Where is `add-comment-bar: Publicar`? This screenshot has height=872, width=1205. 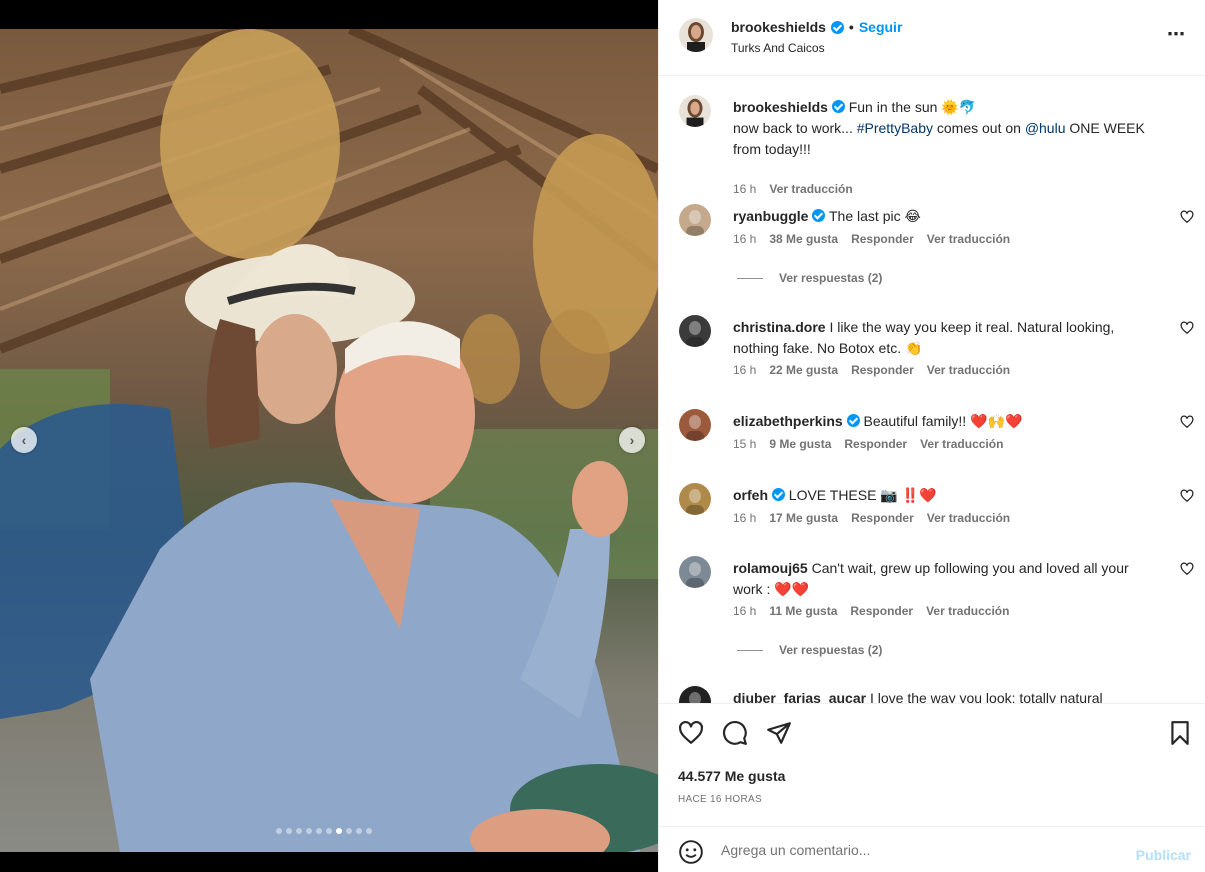
add-comment-bar: Publicar is located at coordinates (932, 849).